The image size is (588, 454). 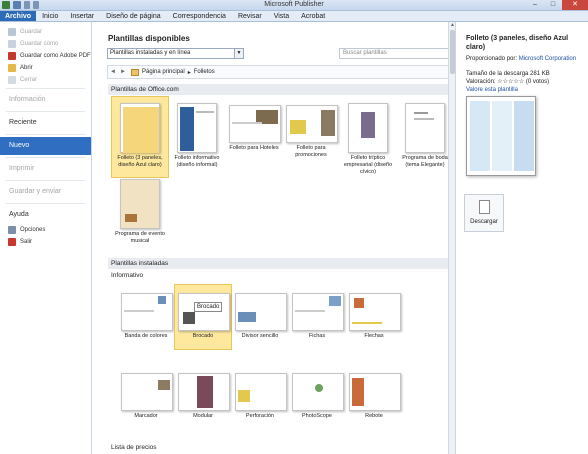 What do you see at coordinates (45, 80) in the screenshot?
I see `menu-cerrar: Cerrar` at bounding box center [45, 80].